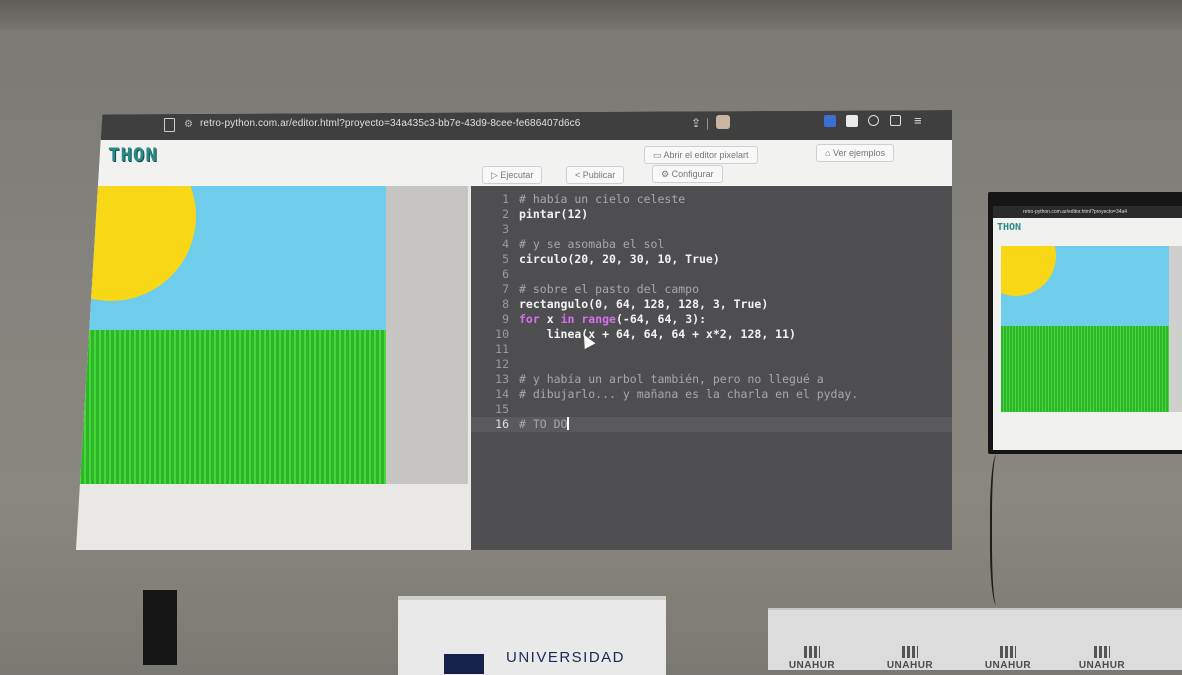 The height and width of the screenshot is (675, 1182). What do you see at coordinates (1009, 227) in the screenshot?
I see `tv-app-logo: THON` at bounding box center [1009, 227].